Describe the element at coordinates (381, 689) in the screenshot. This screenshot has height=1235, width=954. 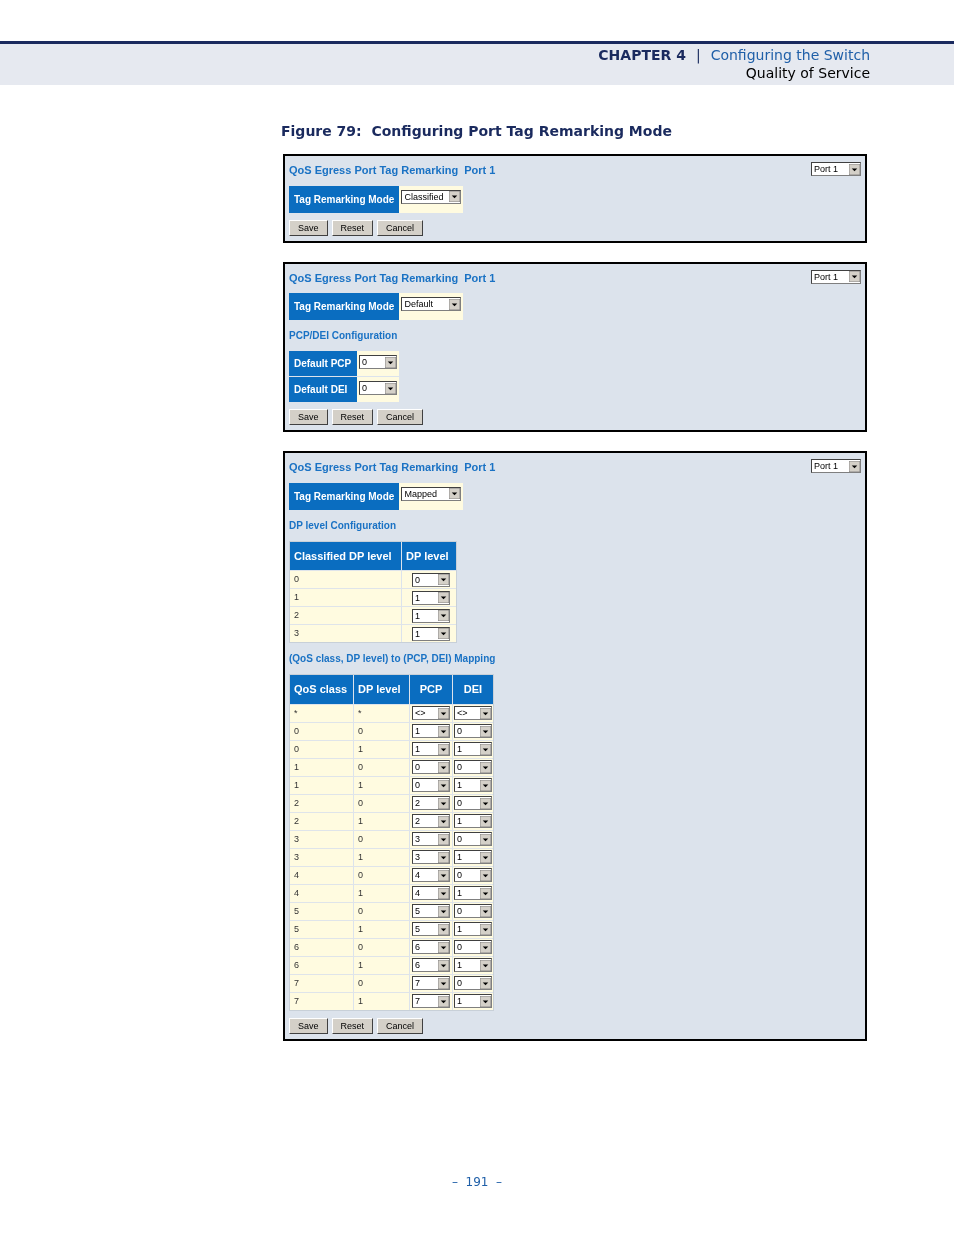
I see `column-header: DP level` at that location.